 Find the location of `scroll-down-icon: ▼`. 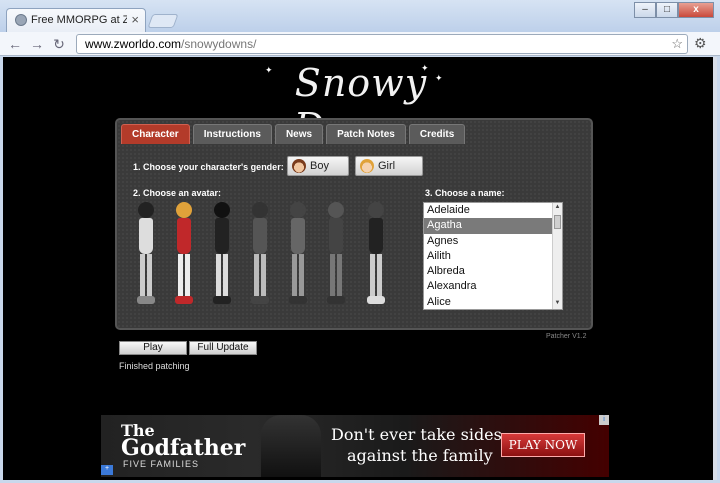

scroll-down-icon: ▼ is located at coordinates (557, 304).